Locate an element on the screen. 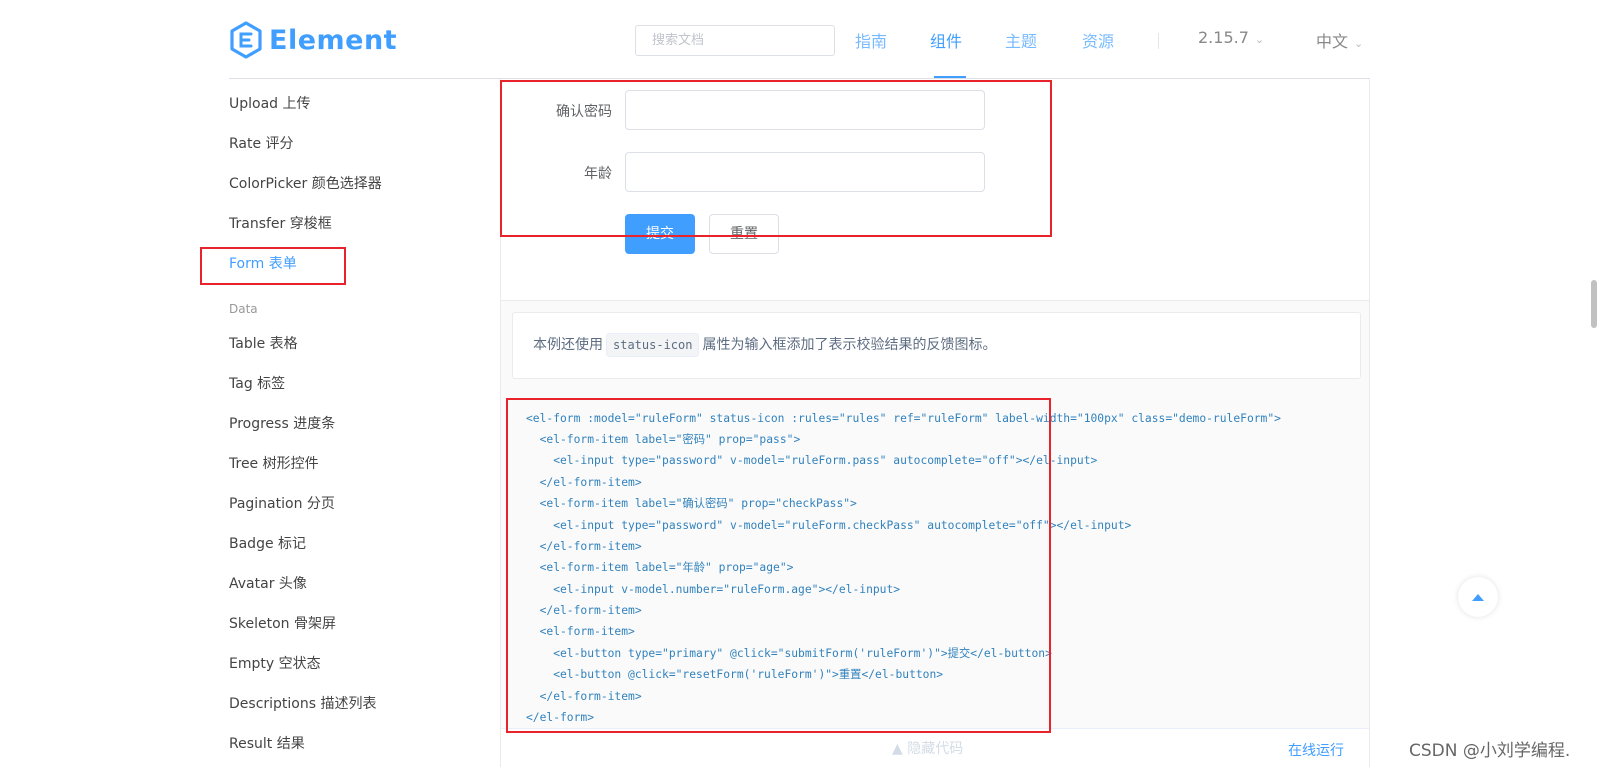 The height and width of the screenshot is (767, 1600). description-text-after: 属性为输入框添加了表示校验结果的反馈图标。 is located at coordinates (849, 345).